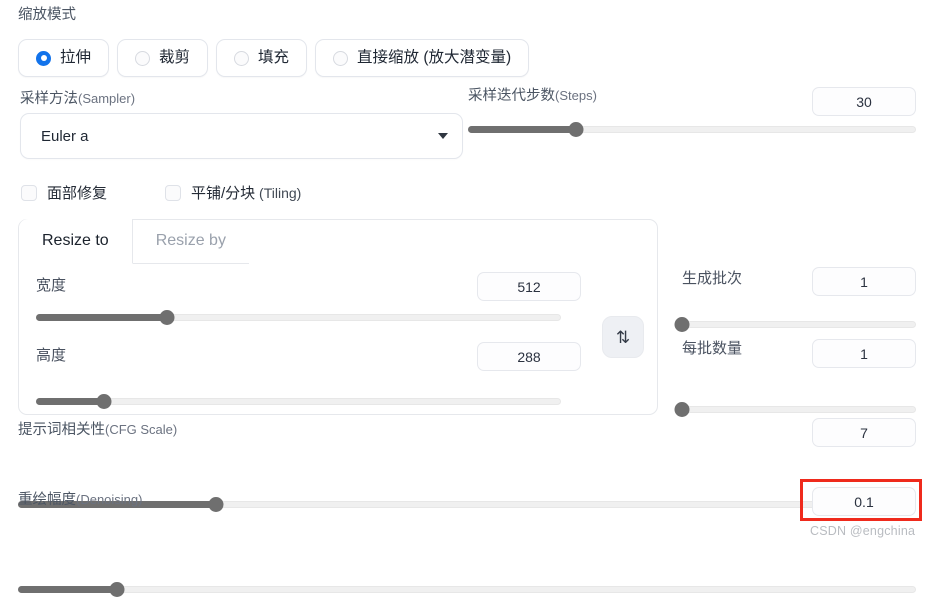 The width and height of the screenshot is (928, 597). I want to click on swap-dimensions-button: ⇅, so click(623, 337).